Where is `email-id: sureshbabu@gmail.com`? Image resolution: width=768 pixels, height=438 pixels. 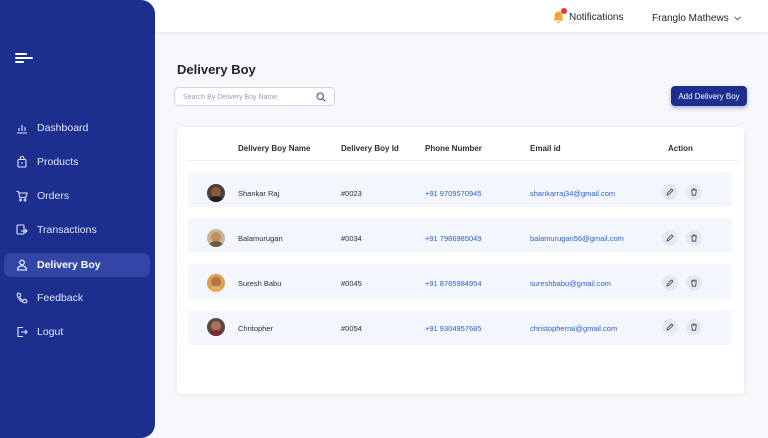
email-id: sureshbabu@gmail.com is located at coordinates (570, 283).